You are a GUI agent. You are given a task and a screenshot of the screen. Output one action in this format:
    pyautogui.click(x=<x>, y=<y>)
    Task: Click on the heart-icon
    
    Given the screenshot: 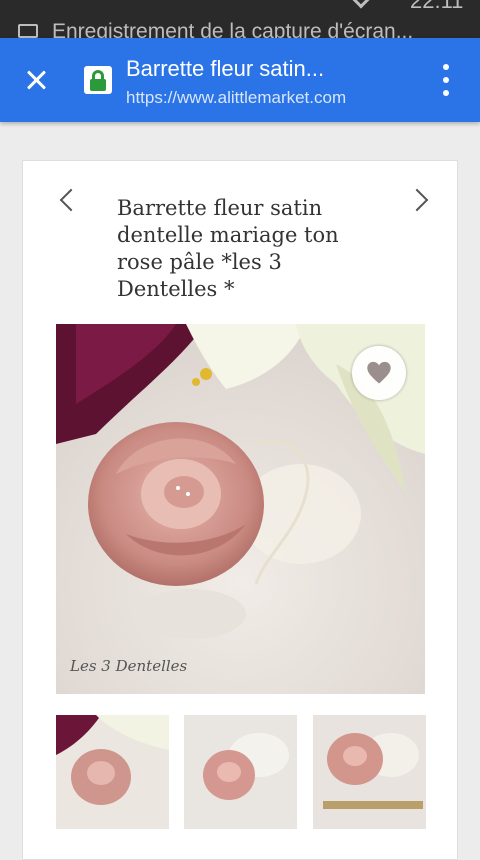 What is the action you would take?
    pyautogui.click(x=379, y=372)
    